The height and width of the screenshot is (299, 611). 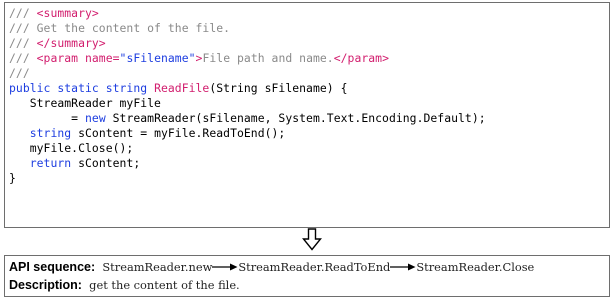 I want to click on description-text: get the content of the file., so click(x=164, y=285).